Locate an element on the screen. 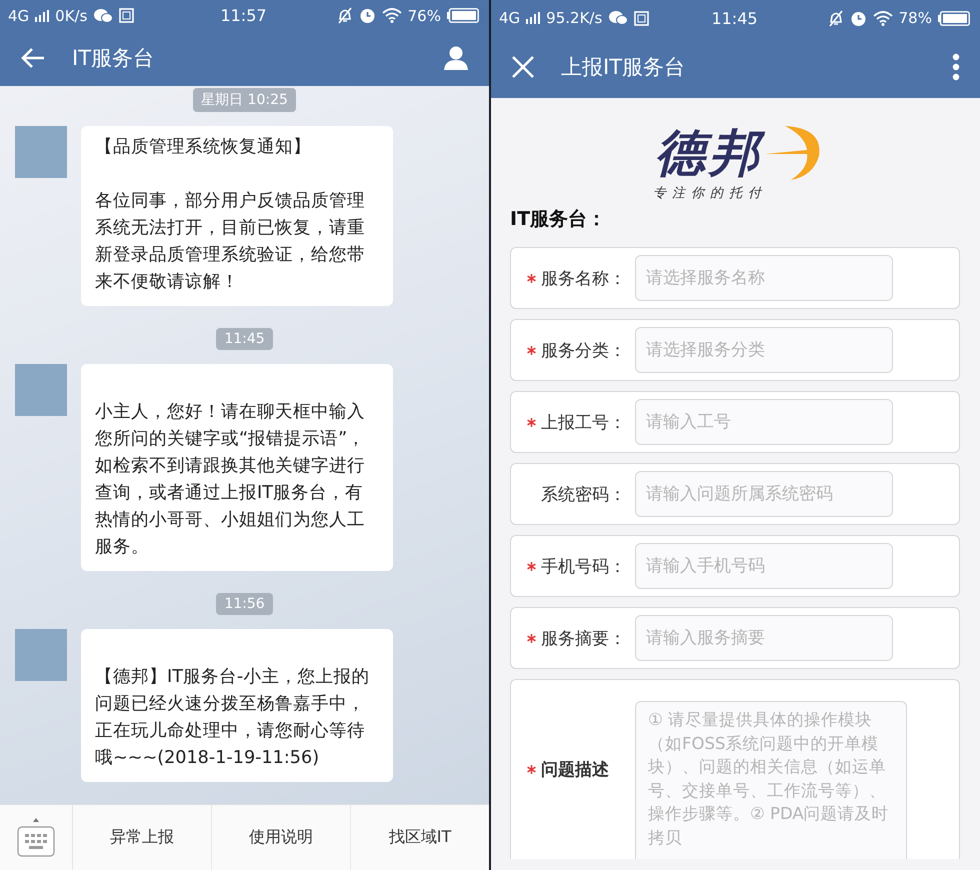 The width and height of the screenshot is (980, 870). battery-percent: 78% is located at coordinates (915, 18).